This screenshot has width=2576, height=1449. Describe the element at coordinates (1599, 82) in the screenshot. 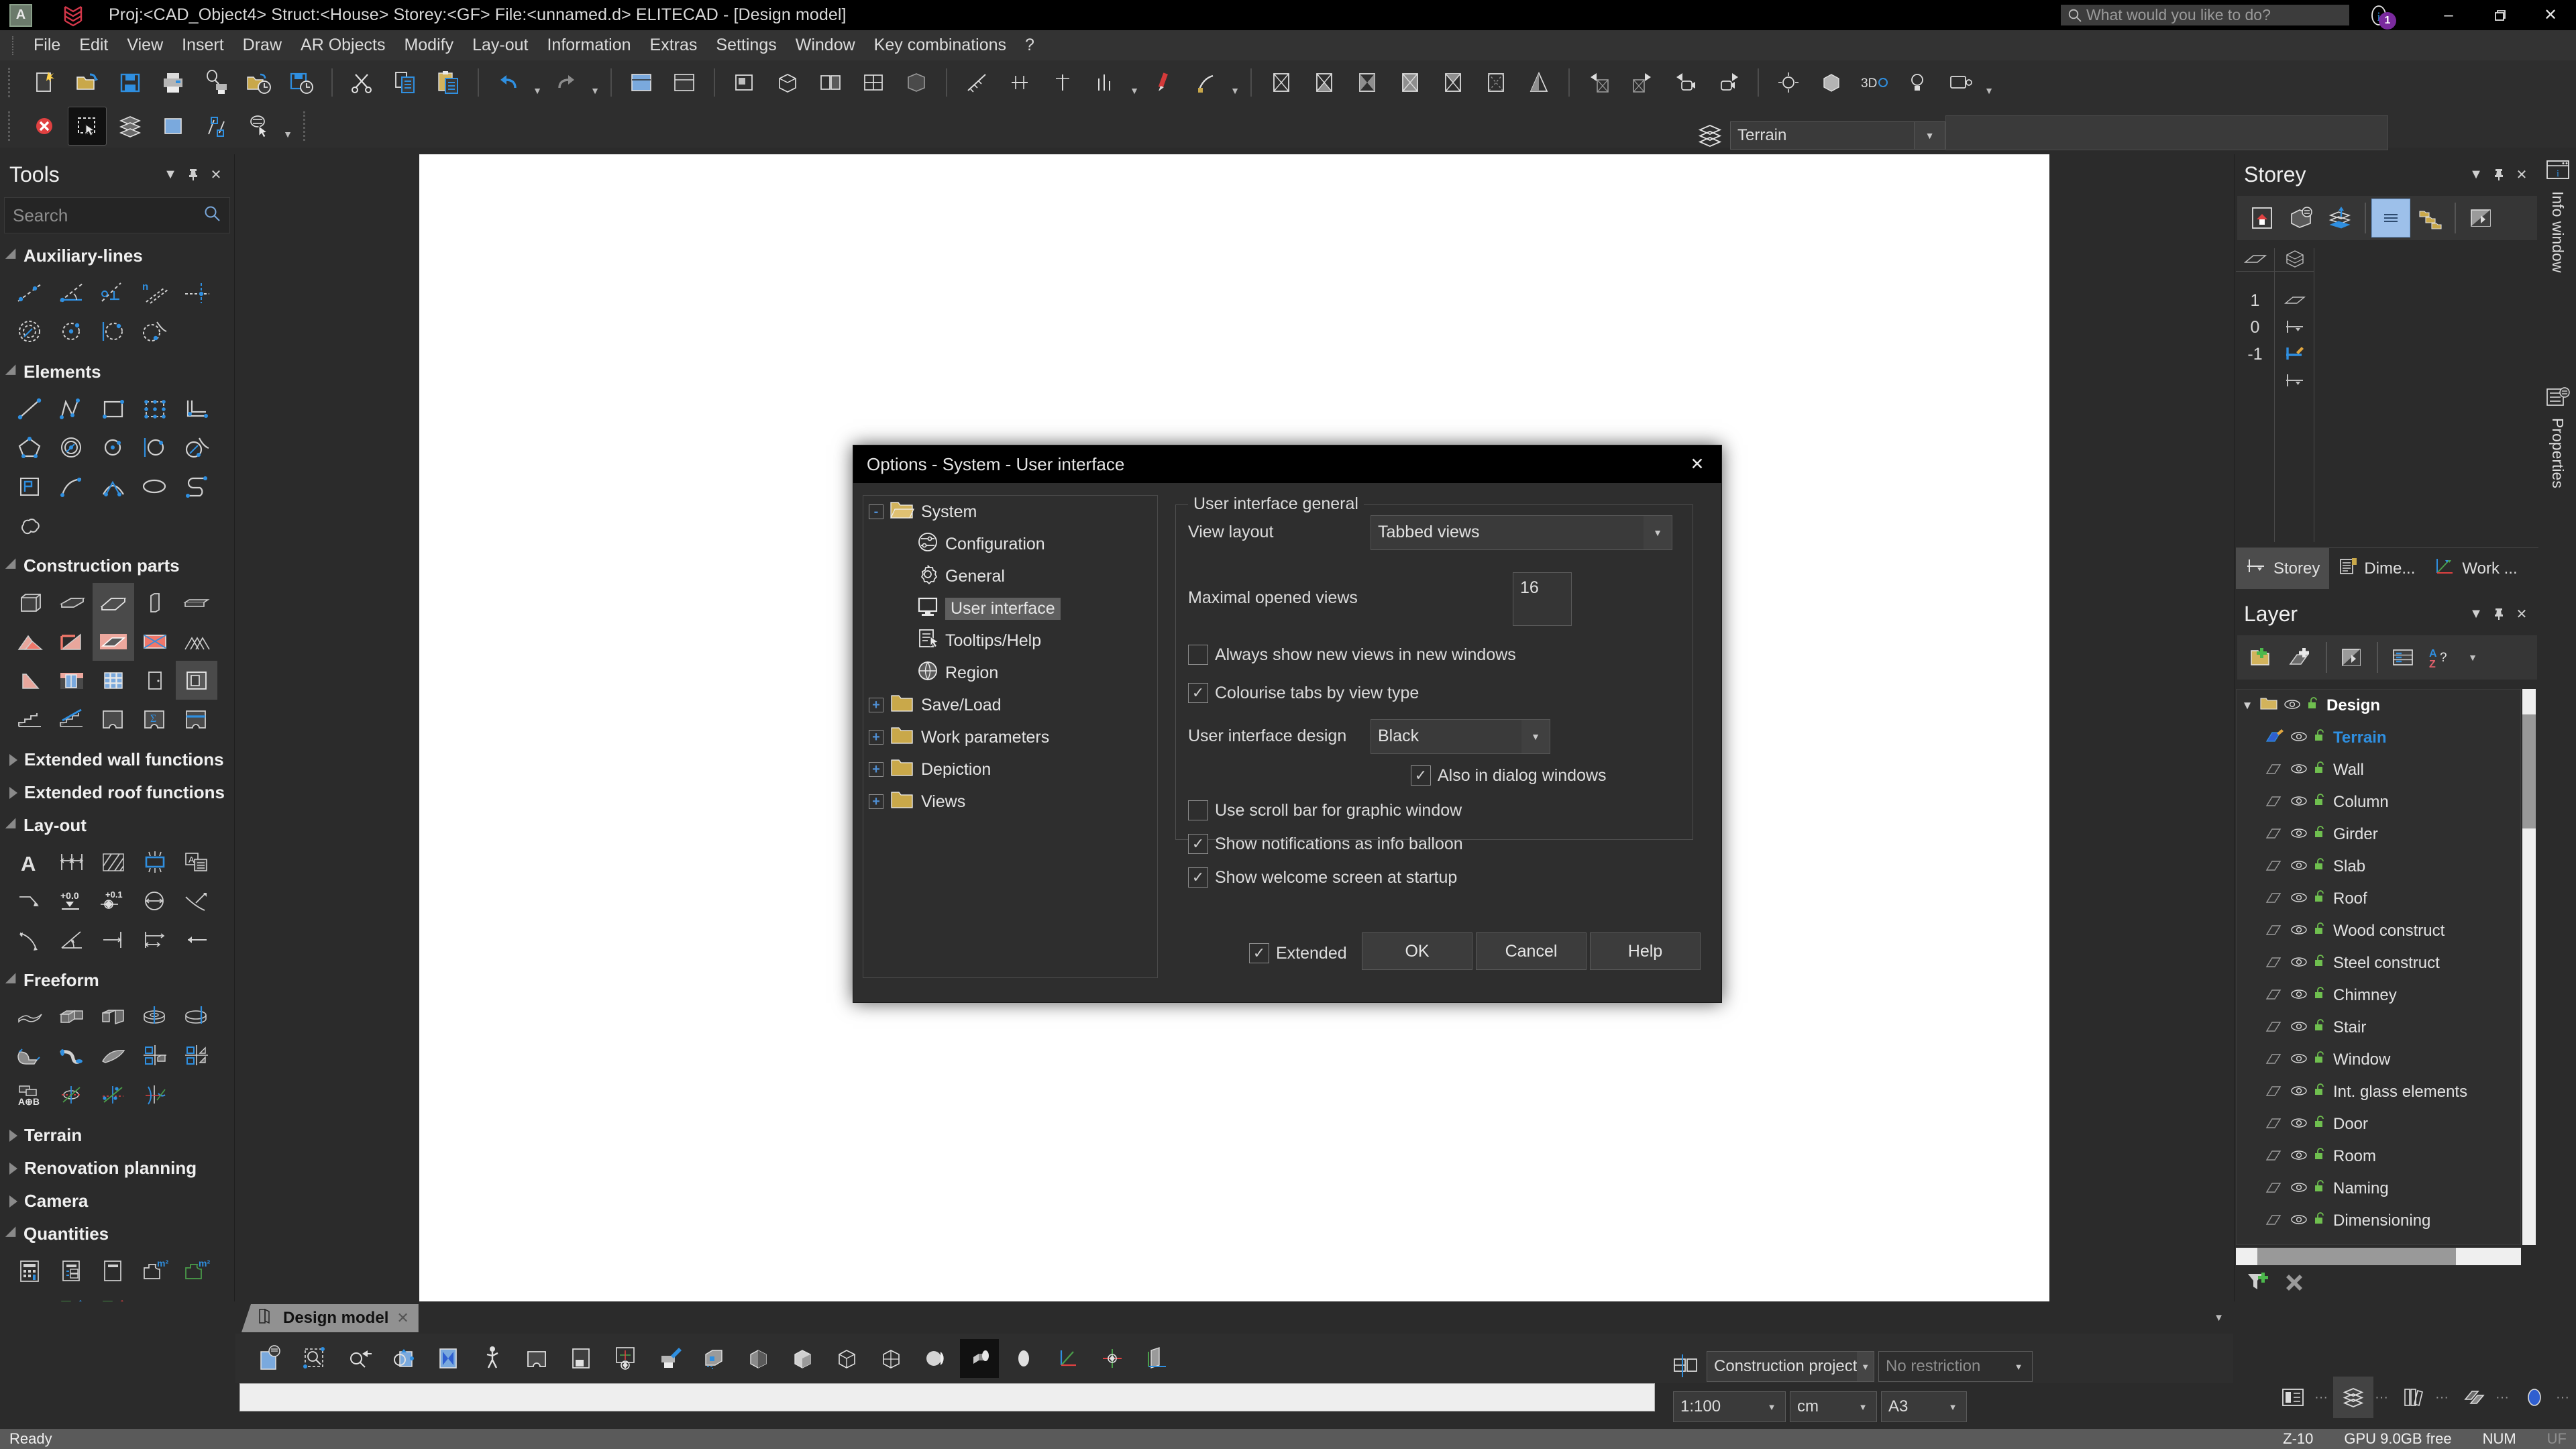

I see `view-prev-icon` at that location.